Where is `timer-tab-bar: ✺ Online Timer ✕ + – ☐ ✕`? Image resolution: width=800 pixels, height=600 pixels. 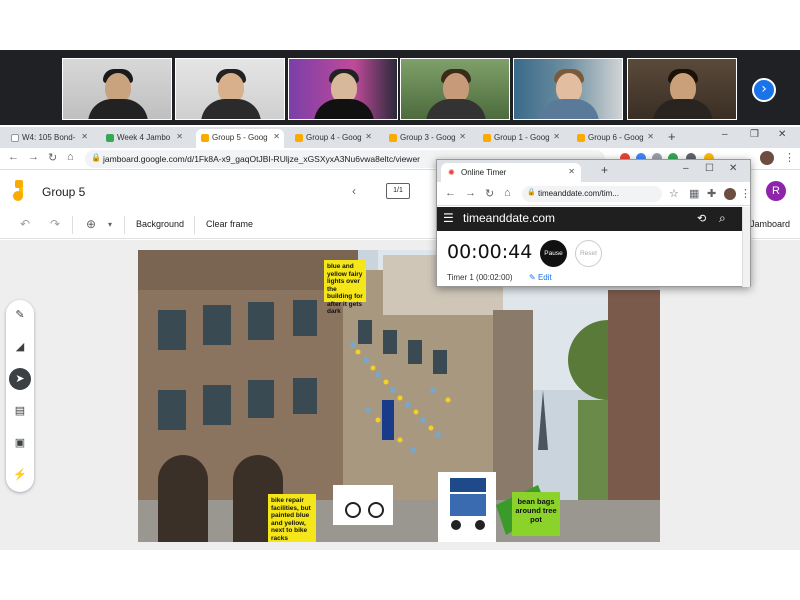
timer-tab-bar: ✺ Online Timer ✕ + – ☐ ✕ is located at coordinates (593, 171).